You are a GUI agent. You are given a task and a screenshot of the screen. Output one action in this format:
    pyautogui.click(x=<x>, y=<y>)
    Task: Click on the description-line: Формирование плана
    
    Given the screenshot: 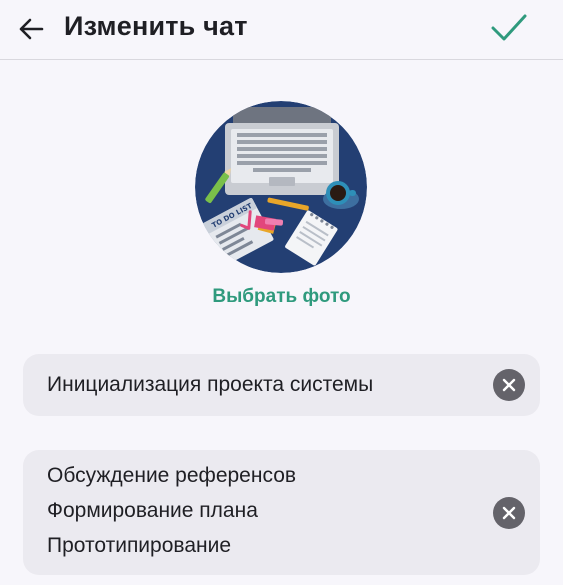 What is the action you would take?
    pyautogui.click(x=152, y=511)
    